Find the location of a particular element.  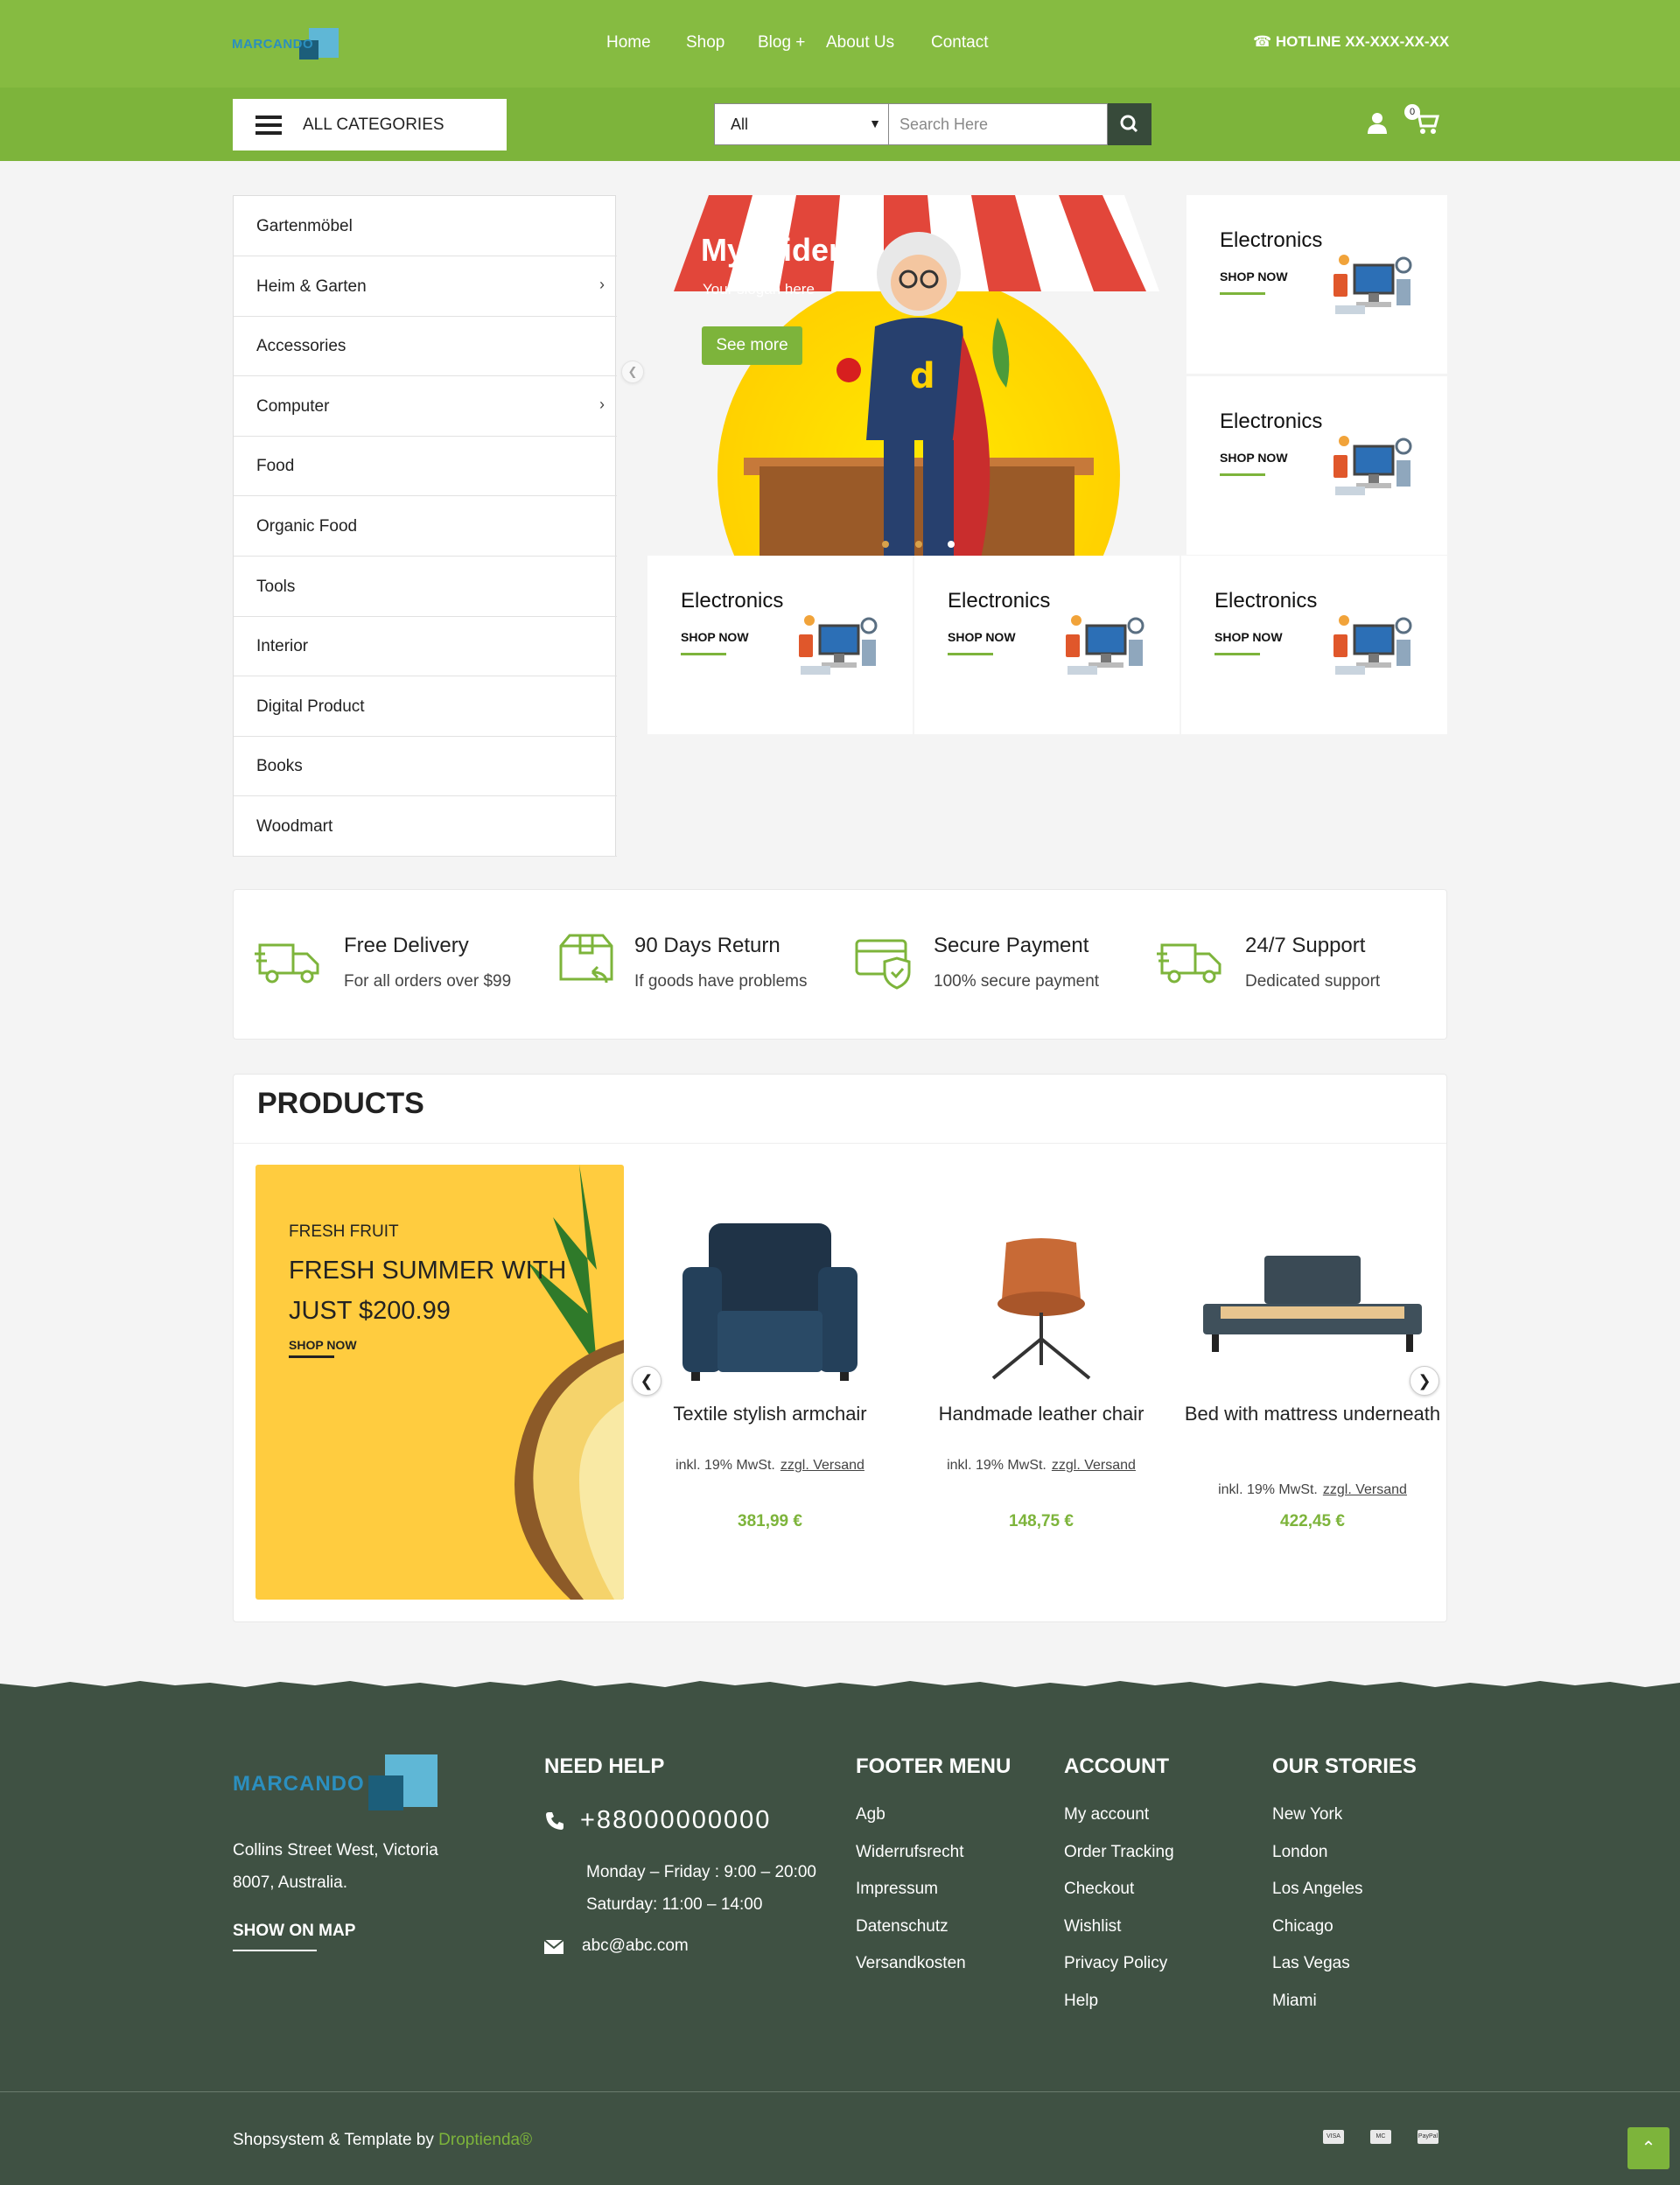

footer-link: Las Vegas is located at coordinates (1311, 1963).